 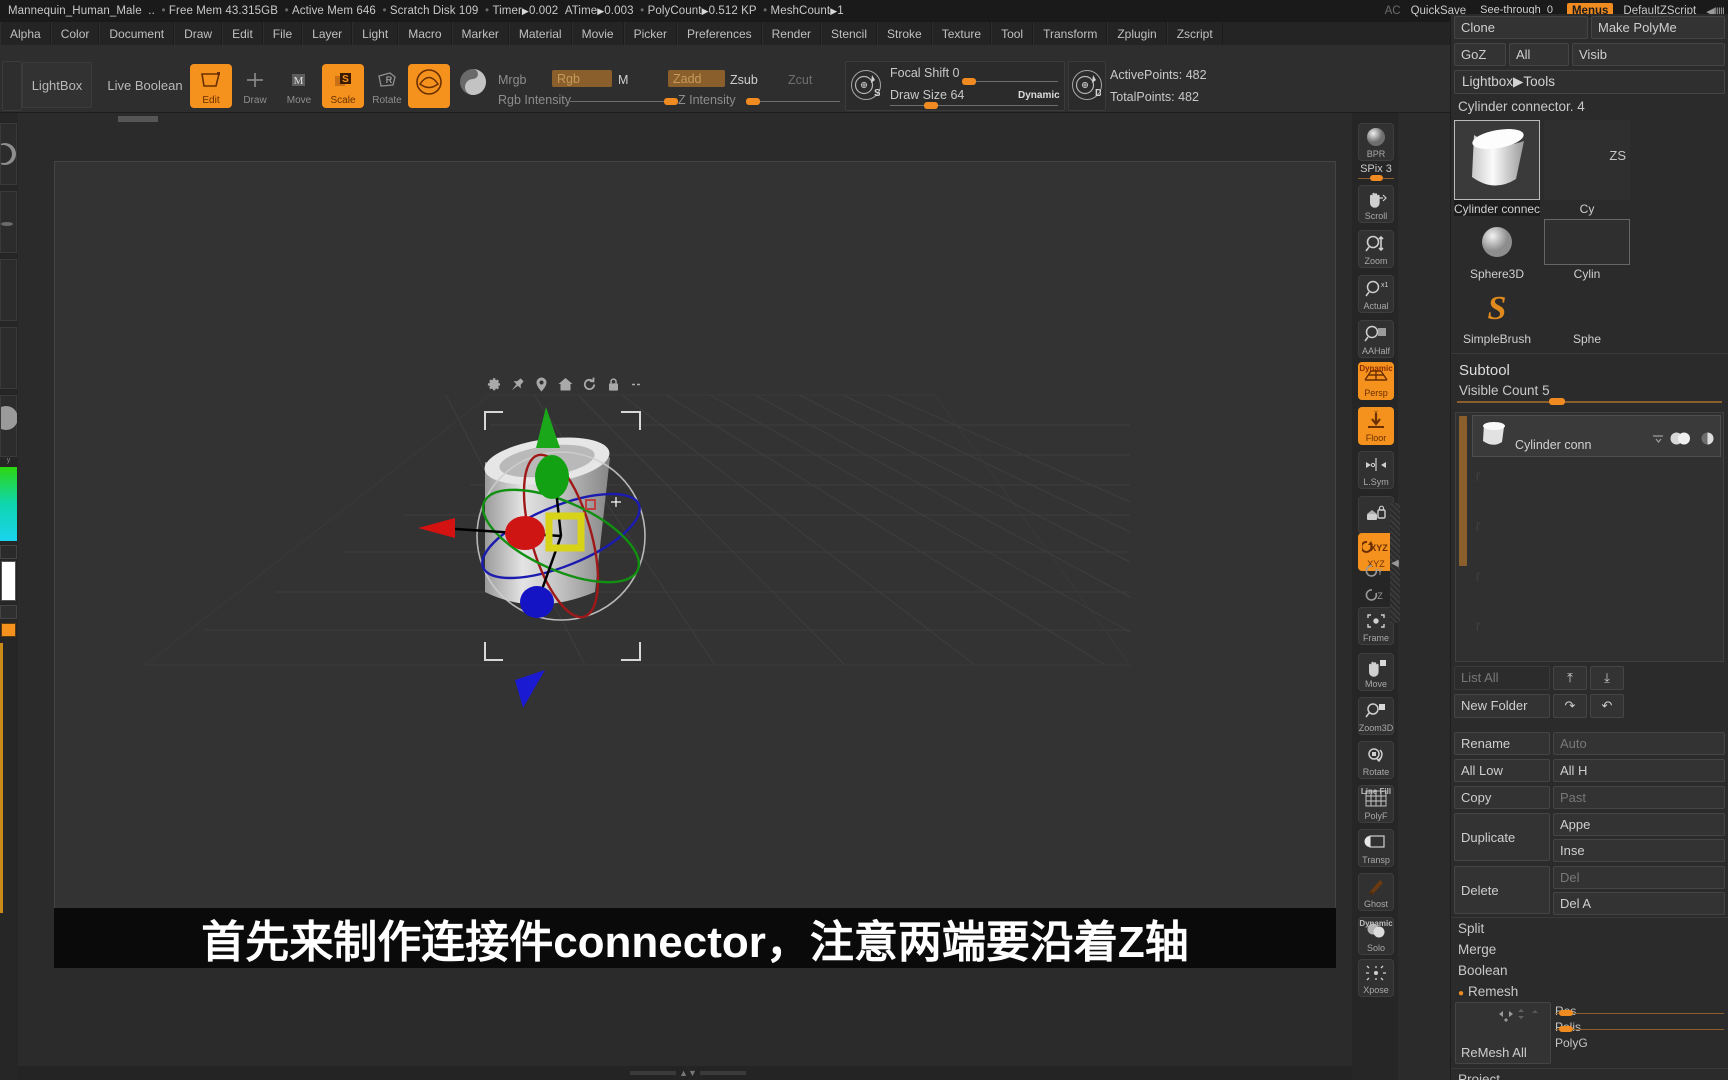 I want to click on boolean-button: Boolean, so click(x=1589, y=970).